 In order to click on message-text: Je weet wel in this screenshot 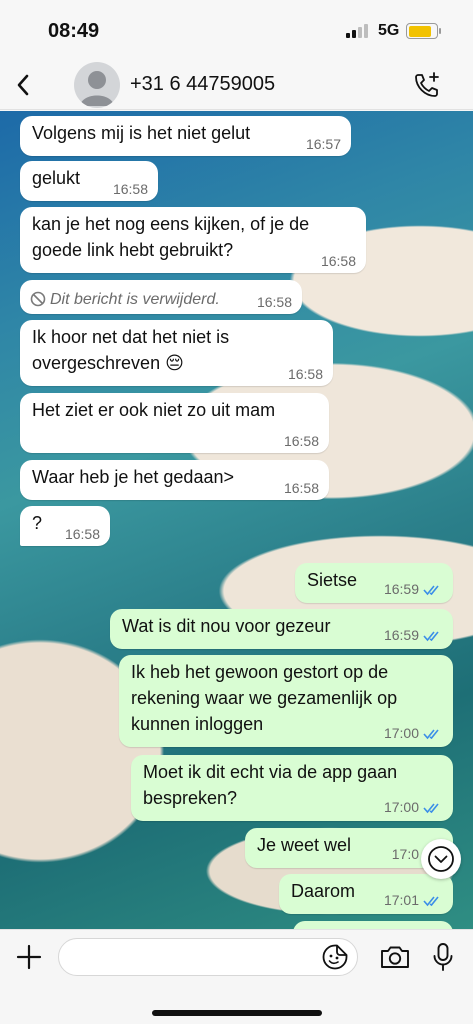, I will do `click(304, 845)`.